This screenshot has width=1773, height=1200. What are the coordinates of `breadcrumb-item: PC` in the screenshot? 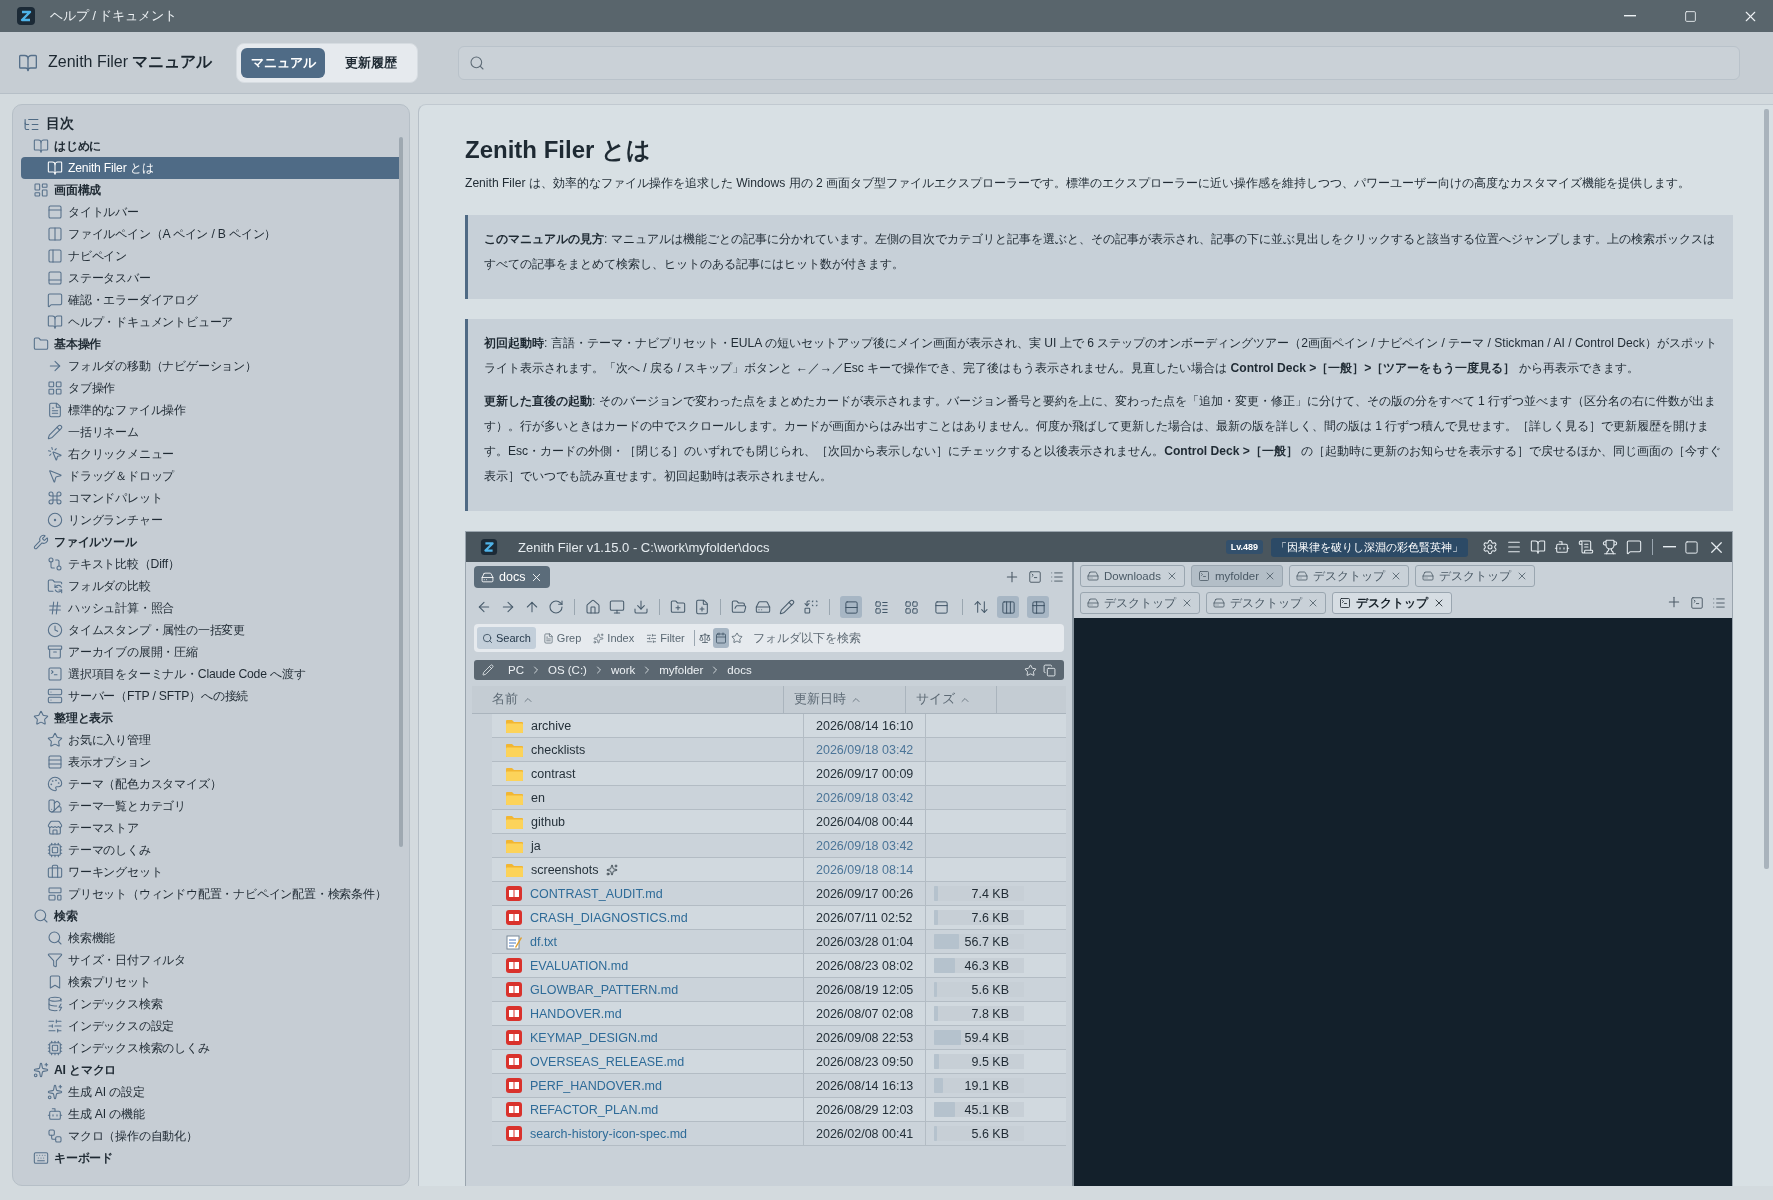 It's located at (516, 670).